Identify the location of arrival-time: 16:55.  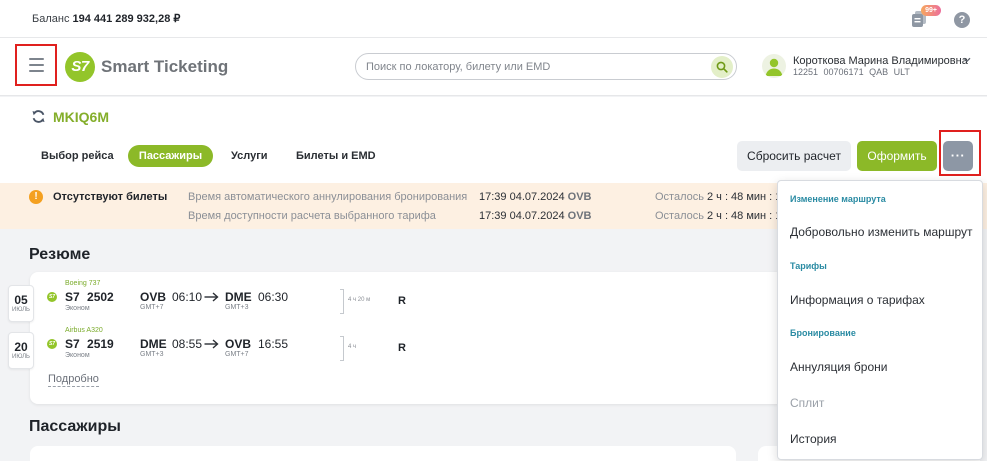
(273, 344).